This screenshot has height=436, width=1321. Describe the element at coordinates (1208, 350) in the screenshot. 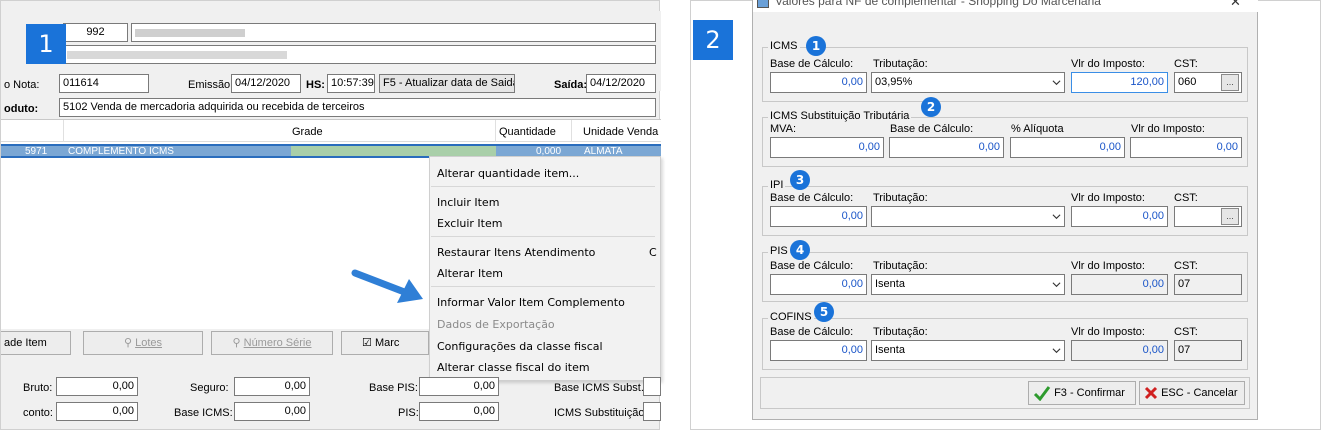

I see `cofins-cst-input: 07` at that location.